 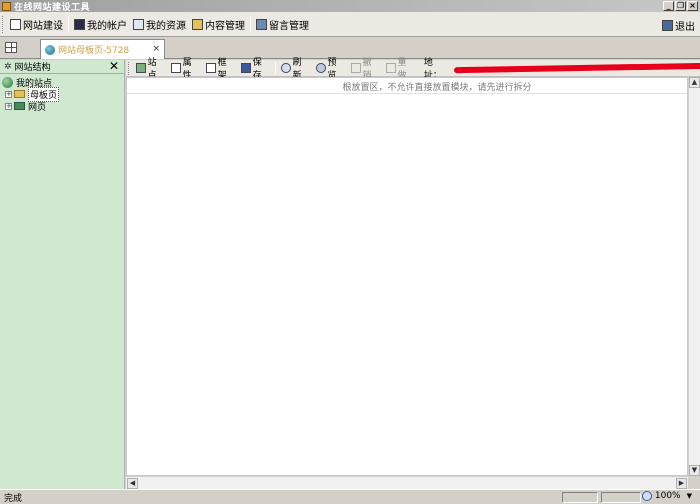 I want to click on refresh-button: 刷新, so click(x=295, y=69).